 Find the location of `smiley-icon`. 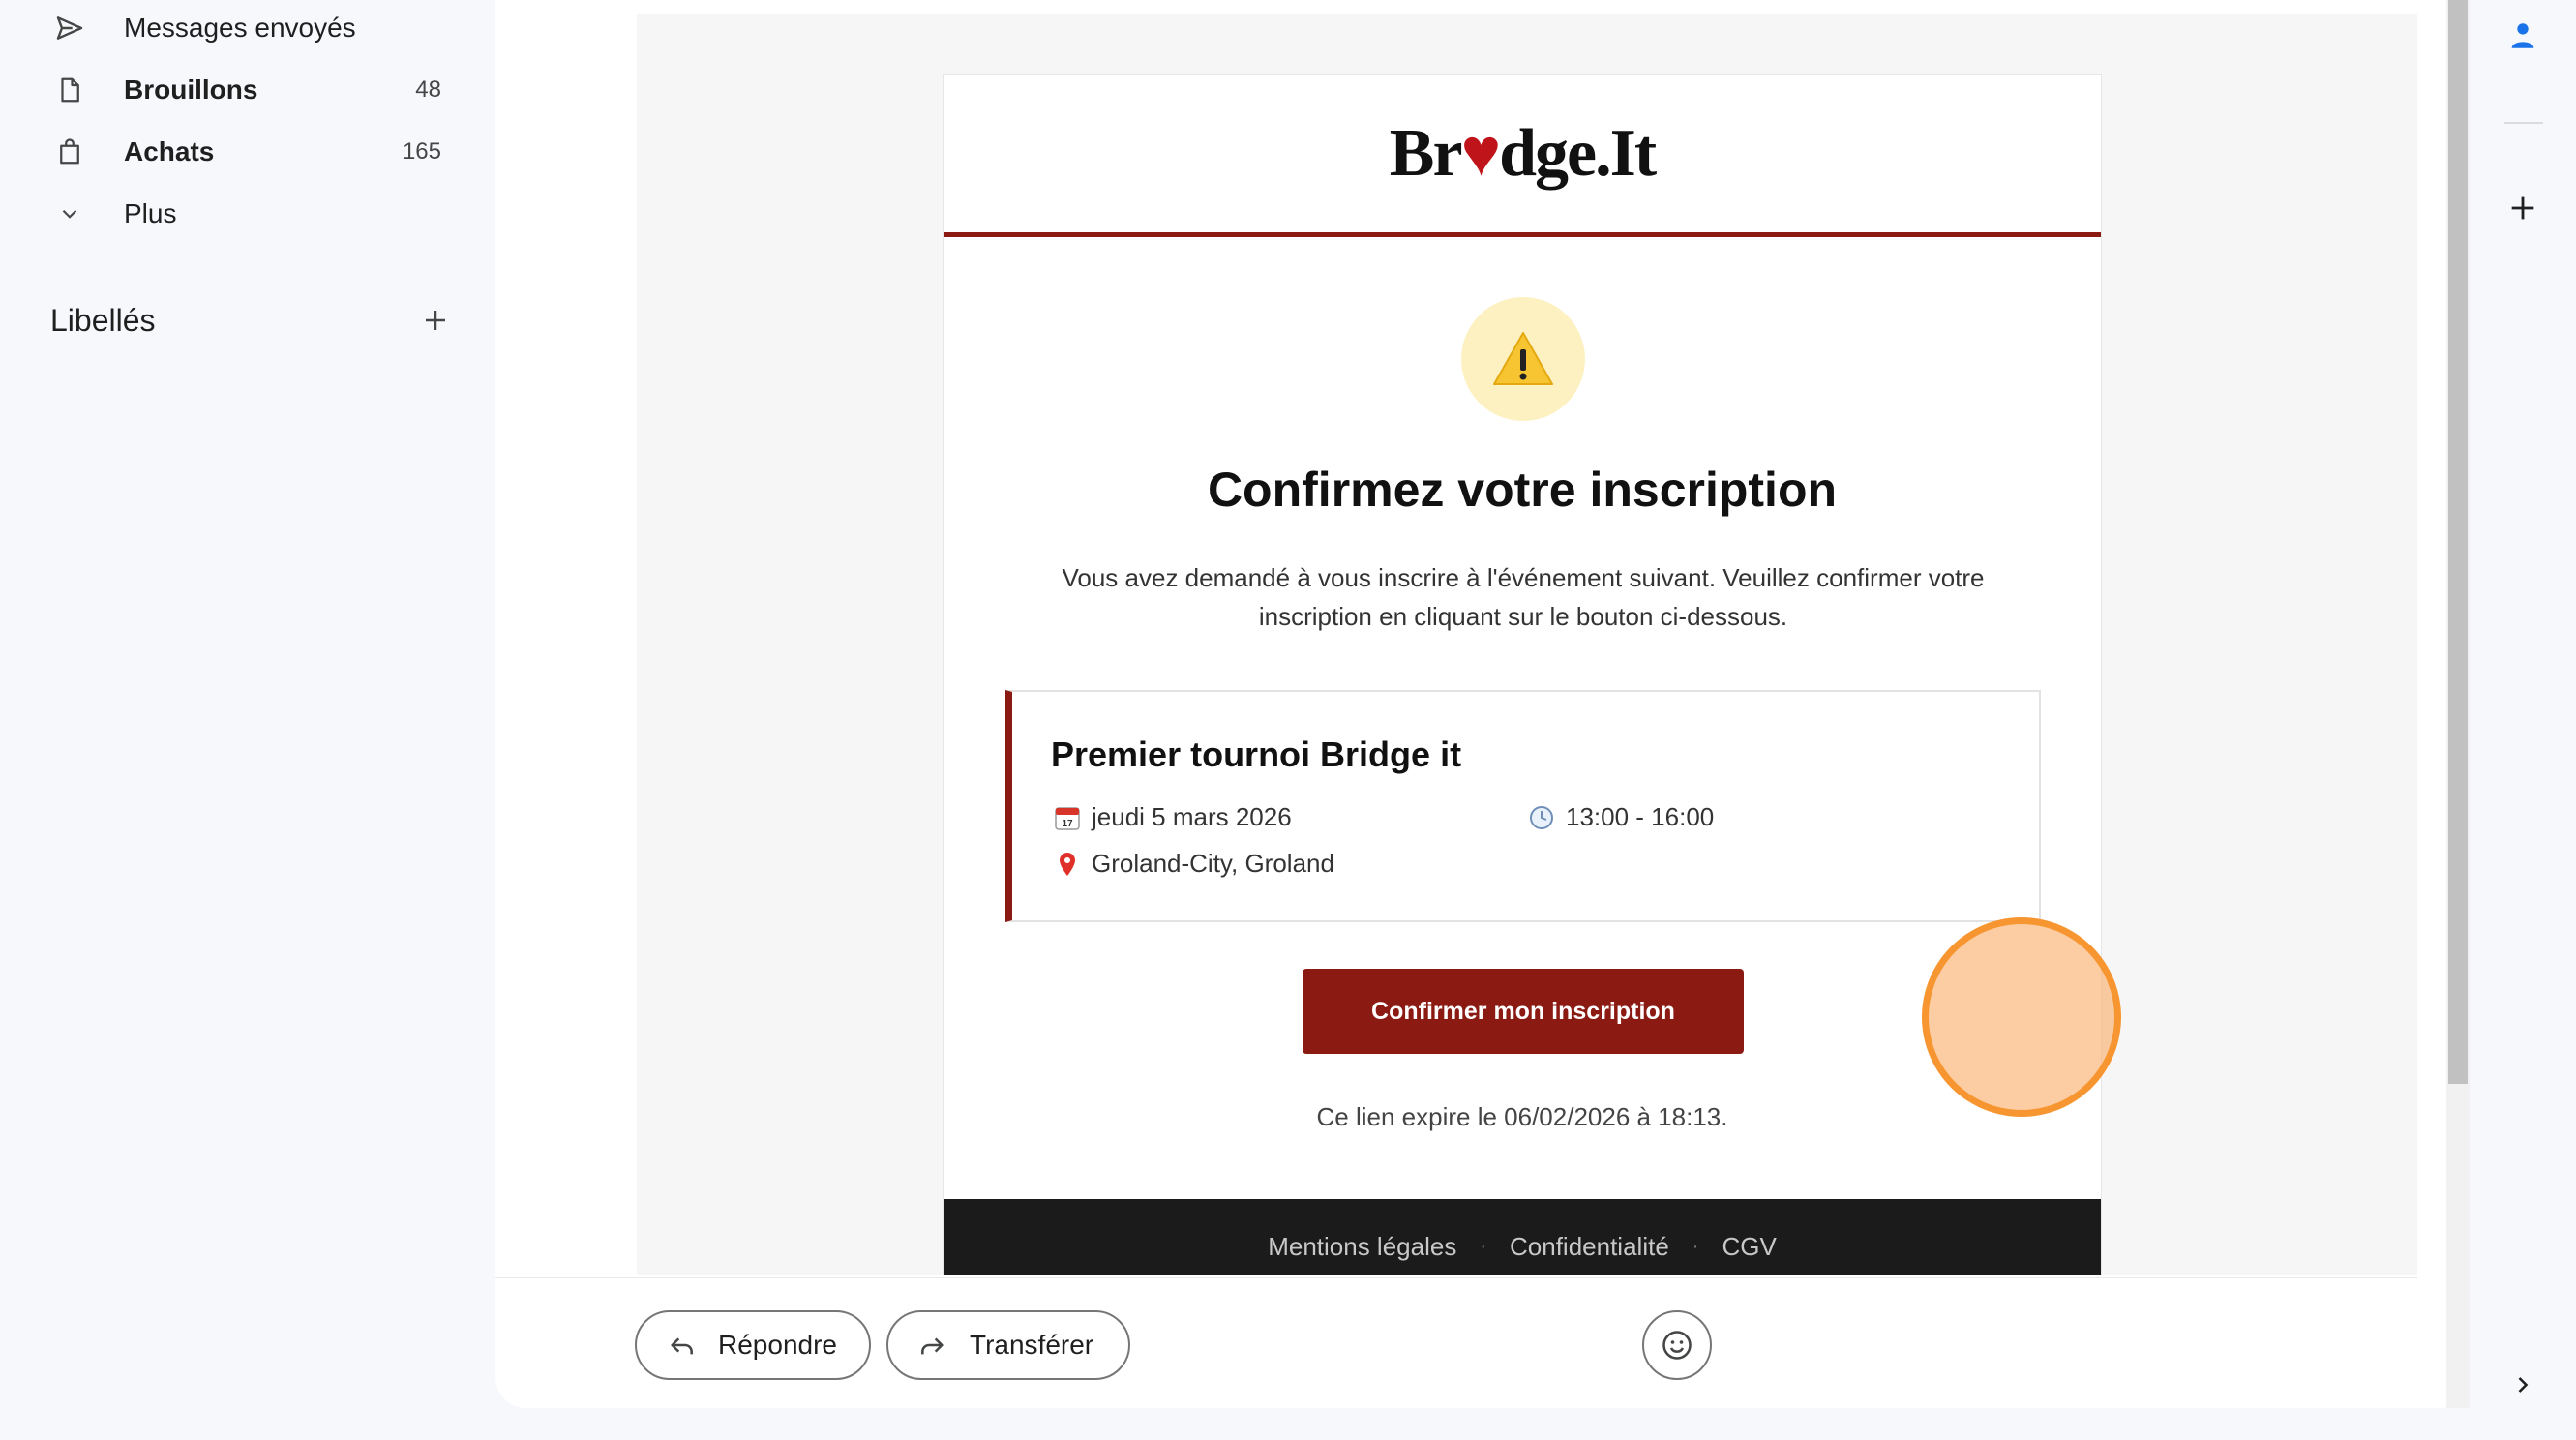

smiley-icon is located at coordinates (1677, 1346).